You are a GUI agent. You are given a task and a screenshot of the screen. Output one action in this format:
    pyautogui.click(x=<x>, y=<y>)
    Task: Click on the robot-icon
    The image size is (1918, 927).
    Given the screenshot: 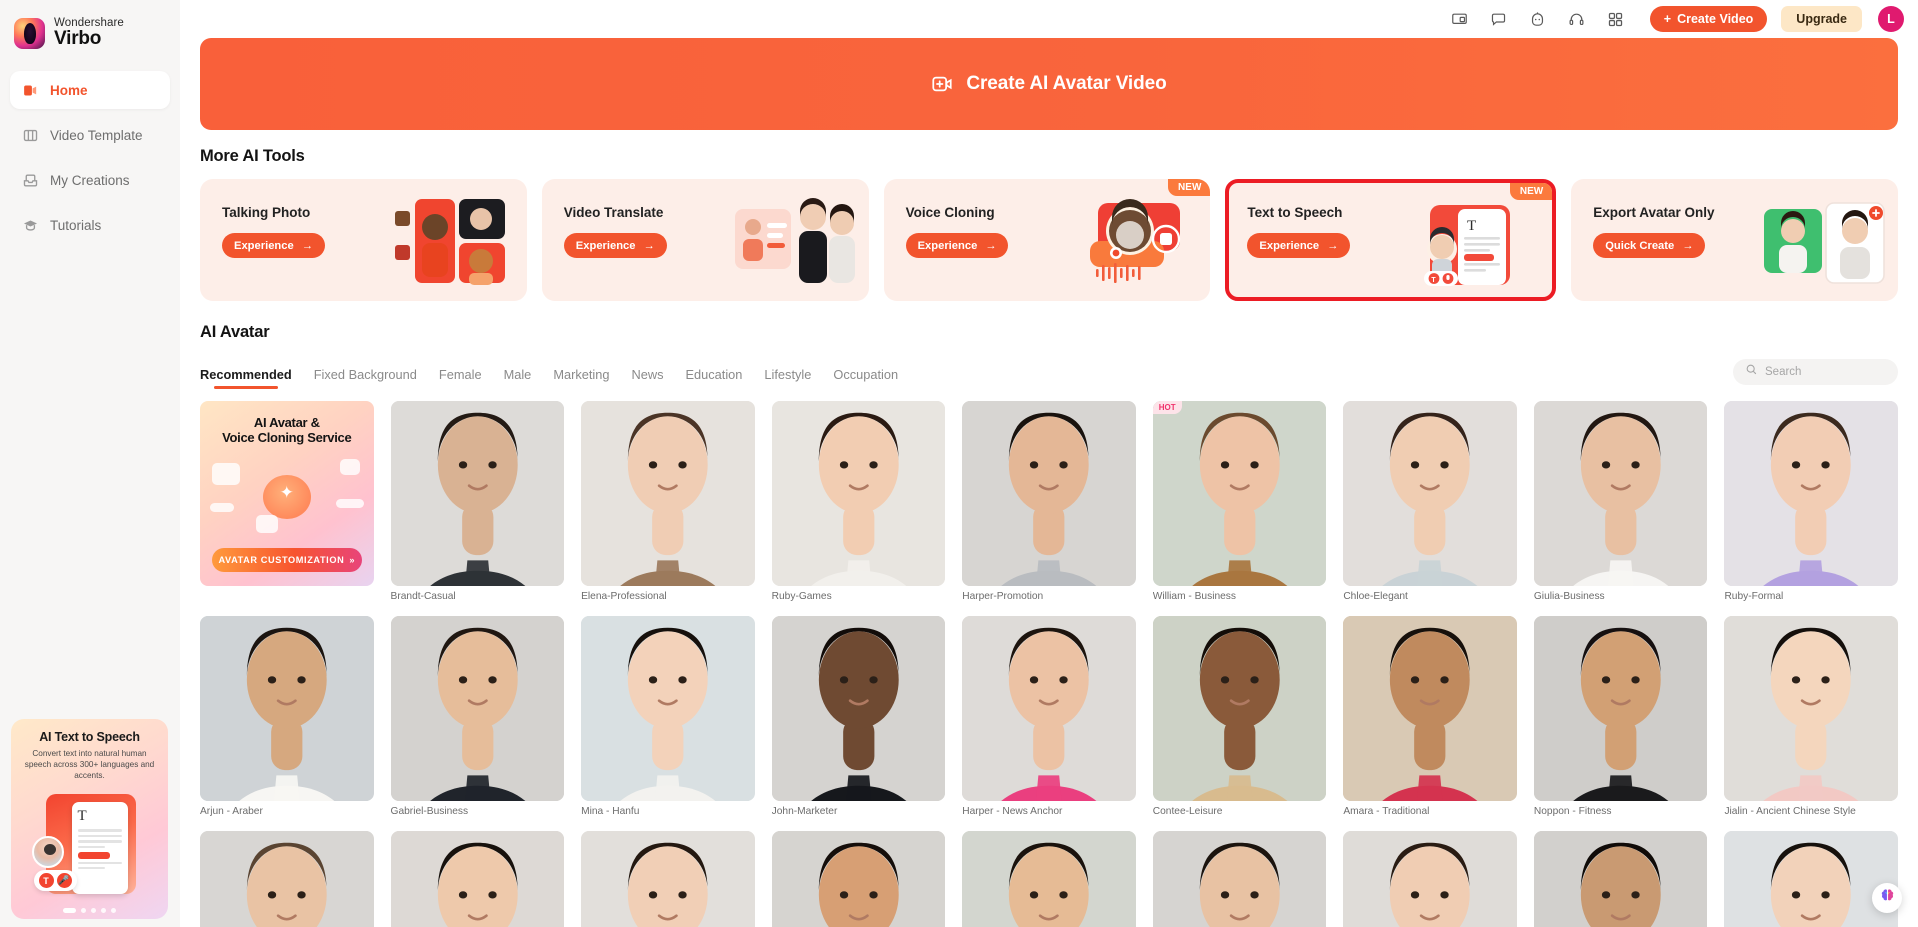 What is the action you would take?
    pyautogui.click(x=1537, y=19)
    